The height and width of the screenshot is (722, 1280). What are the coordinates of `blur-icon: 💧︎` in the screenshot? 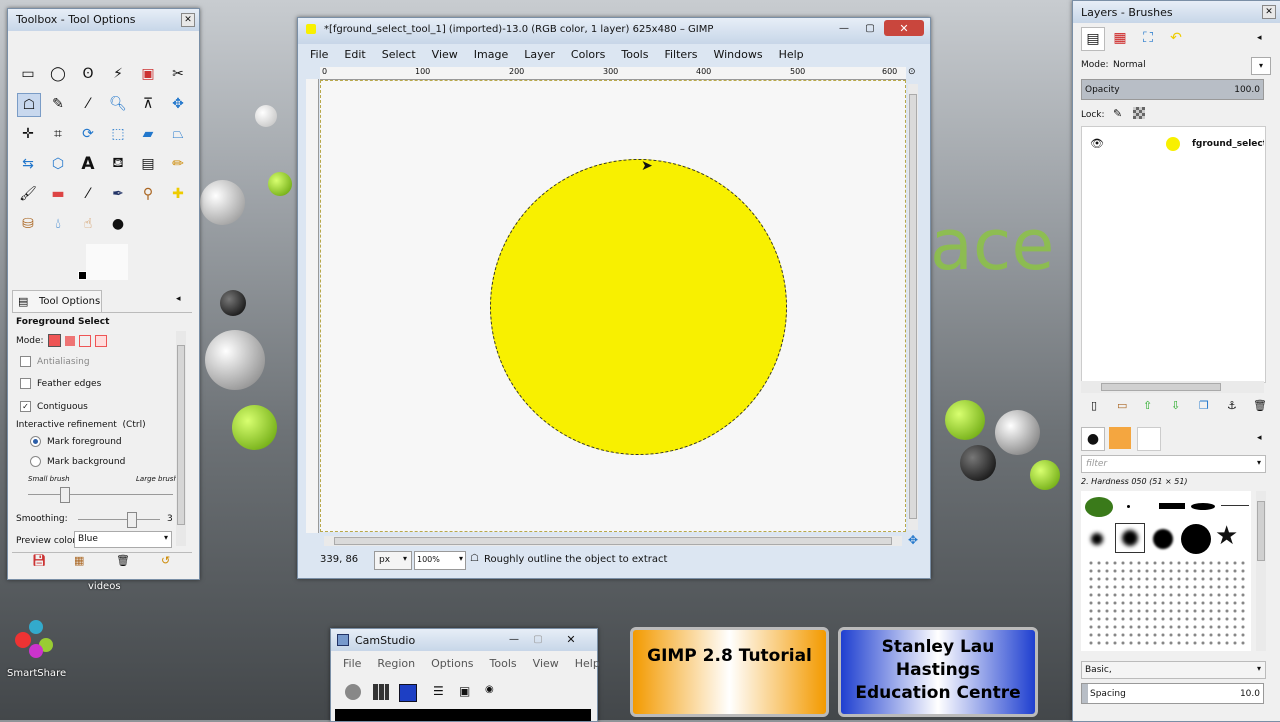 It's located at (58, 224).